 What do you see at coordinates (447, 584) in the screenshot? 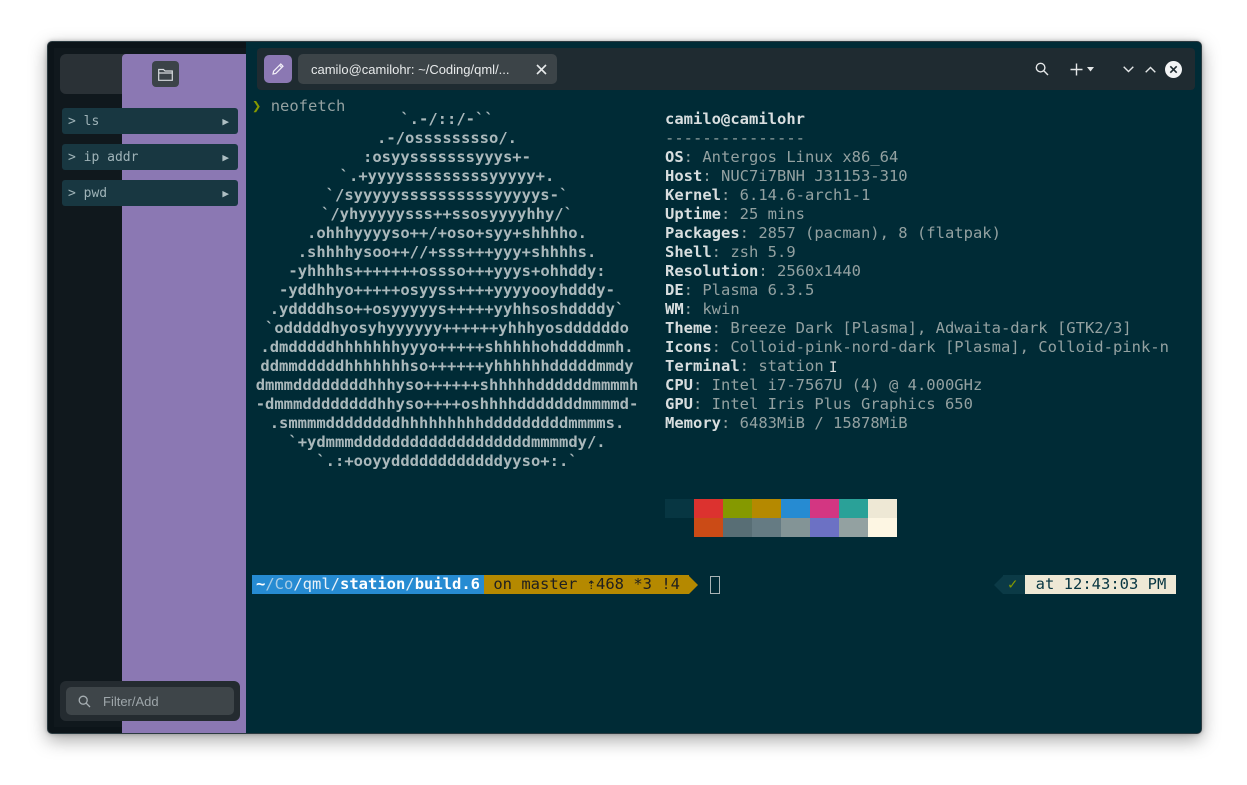
I see `path-build: build.6` at bounding box center [447, 584].